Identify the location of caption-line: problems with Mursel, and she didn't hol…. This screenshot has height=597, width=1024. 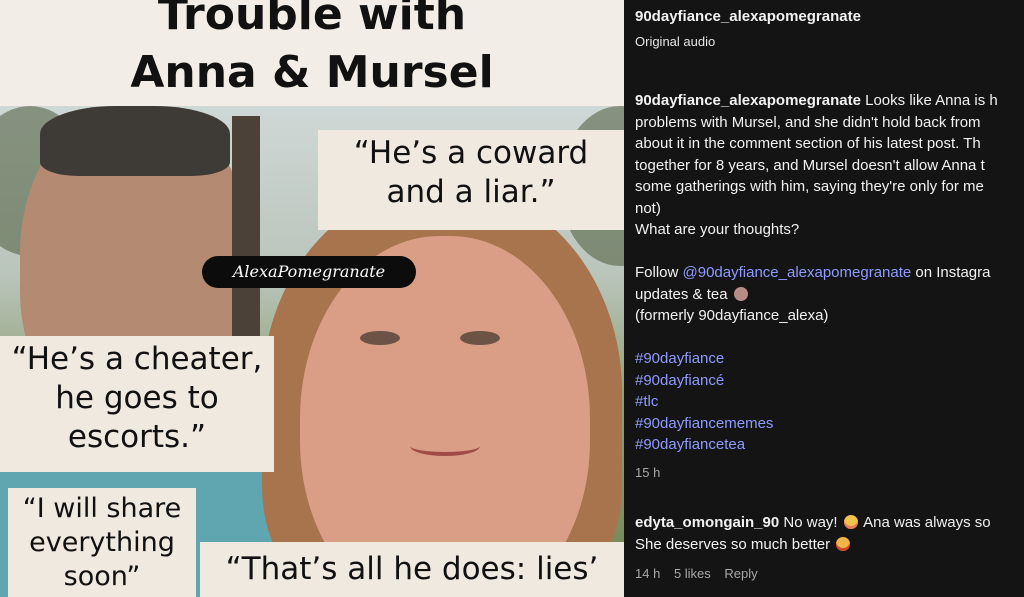
(808, 122).